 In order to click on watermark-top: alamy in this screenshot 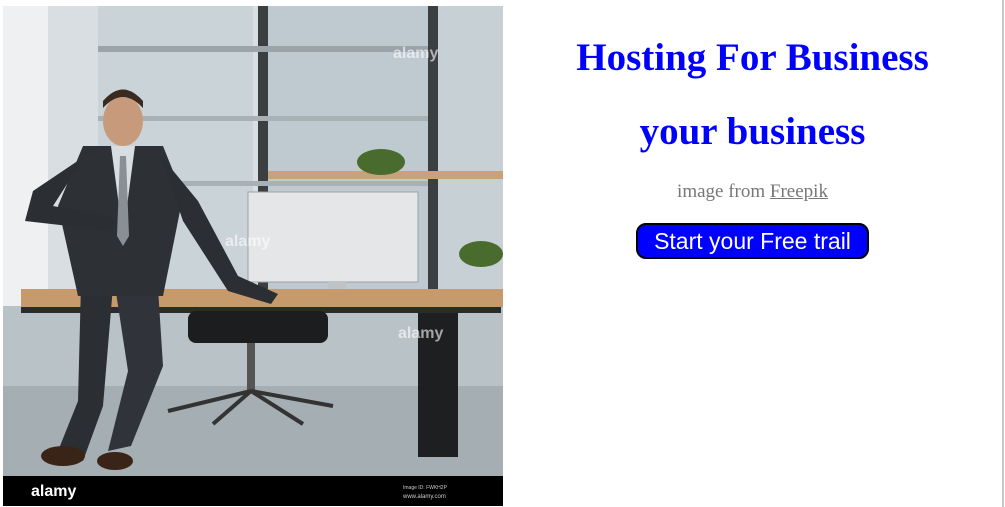, I will do `click(415, 53)`.